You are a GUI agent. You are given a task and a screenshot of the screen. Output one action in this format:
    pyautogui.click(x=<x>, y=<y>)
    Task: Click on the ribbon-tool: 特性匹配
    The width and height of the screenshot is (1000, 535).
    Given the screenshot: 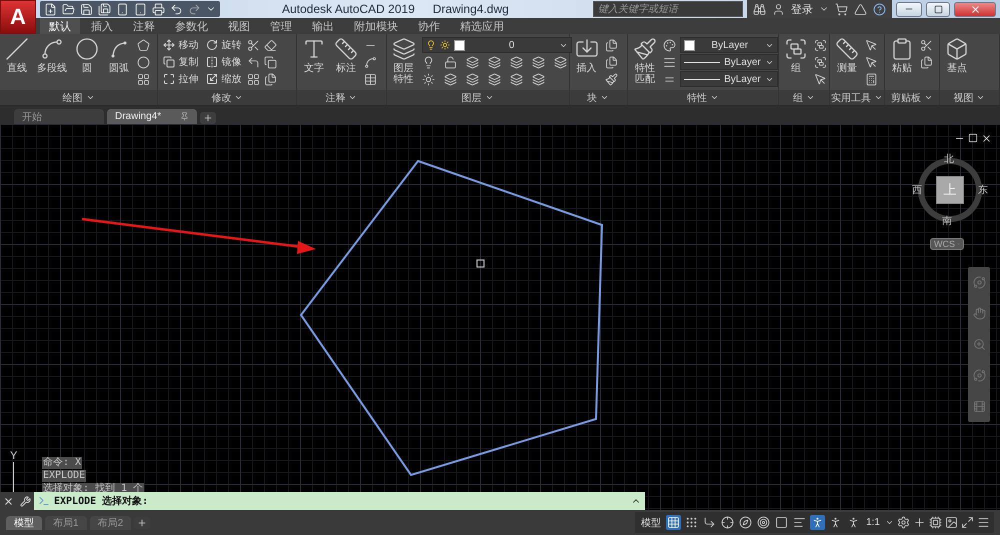 What is the action you would take?
    pyautogui.click(x=644, y=61)
    